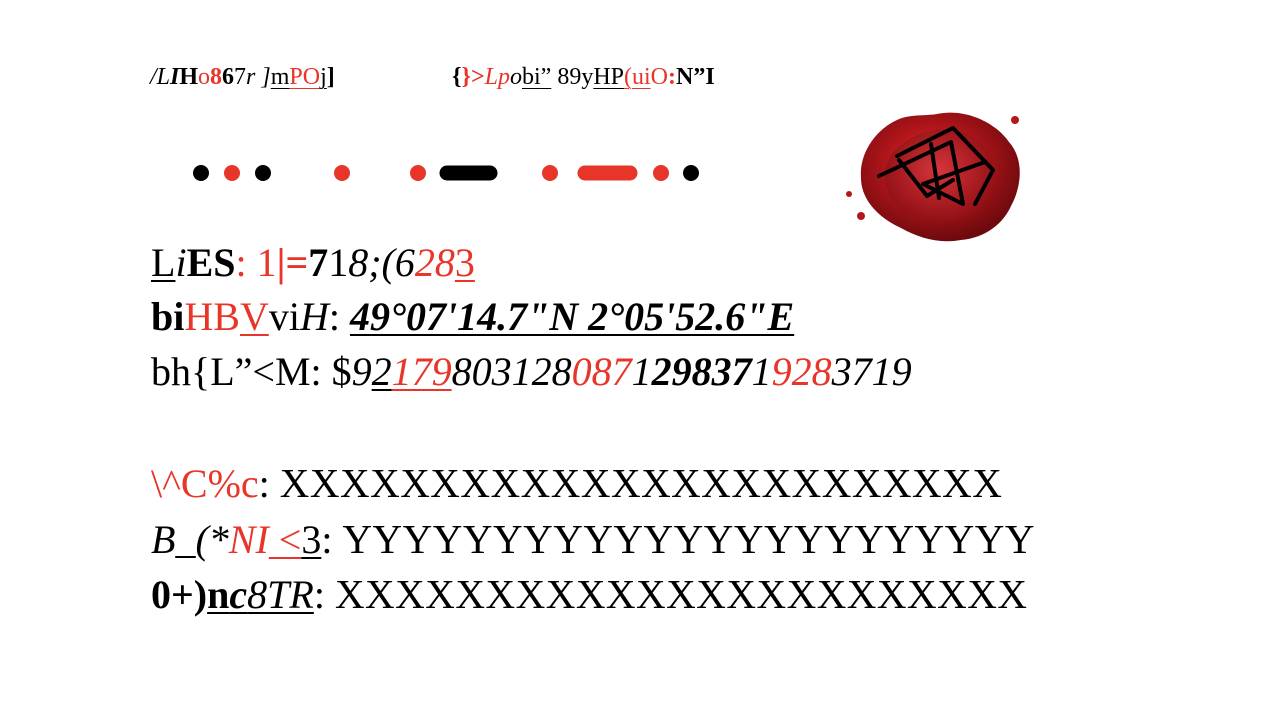 The width and height of the screenshot is (1280, 720). What do you see at coordinates (205, 483) in the screenshot?
I see `text-seg: \^C%c` at bounding box center [205, 483].